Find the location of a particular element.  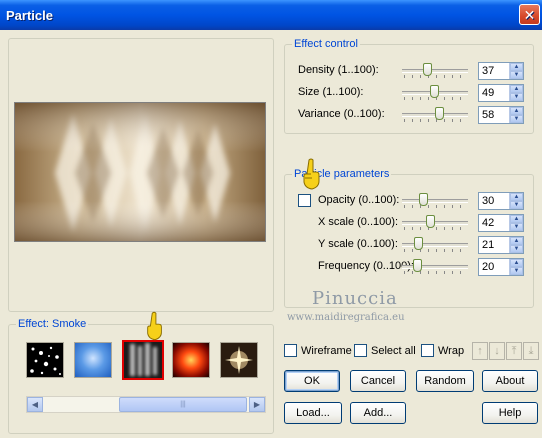

spinbox-value: 58 is located at coordinates (494, 115).